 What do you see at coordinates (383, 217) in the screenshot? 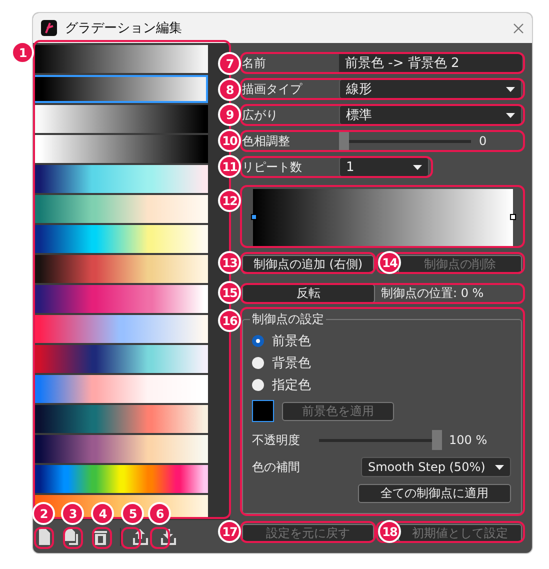
I see `gradient-preview` at bounding box center [383, 217].